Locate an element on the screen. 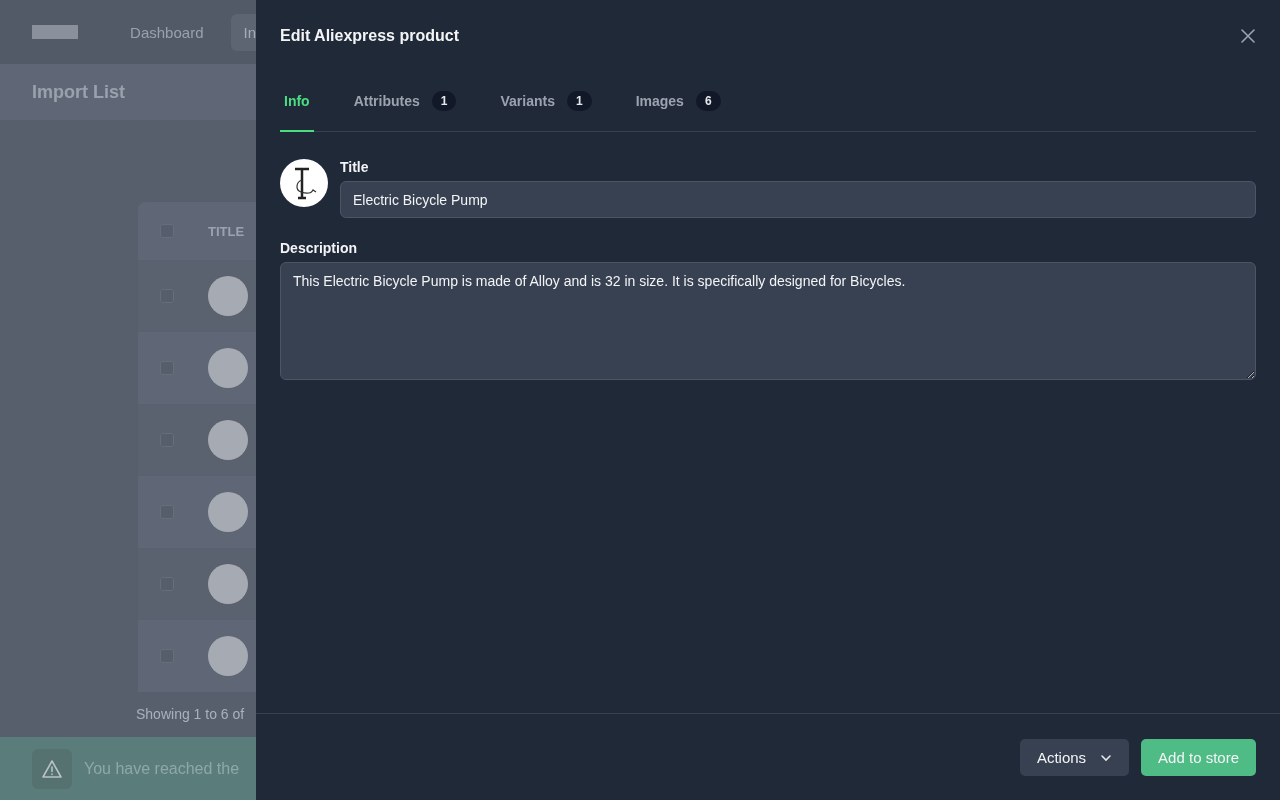 This screenshot has height=800, width=1280. description-input-field: This Electric Bicycle Pump is made of Alloy and is 32 in size. It is specifically designed for Bicycles. is located at coordinates (768, 321).